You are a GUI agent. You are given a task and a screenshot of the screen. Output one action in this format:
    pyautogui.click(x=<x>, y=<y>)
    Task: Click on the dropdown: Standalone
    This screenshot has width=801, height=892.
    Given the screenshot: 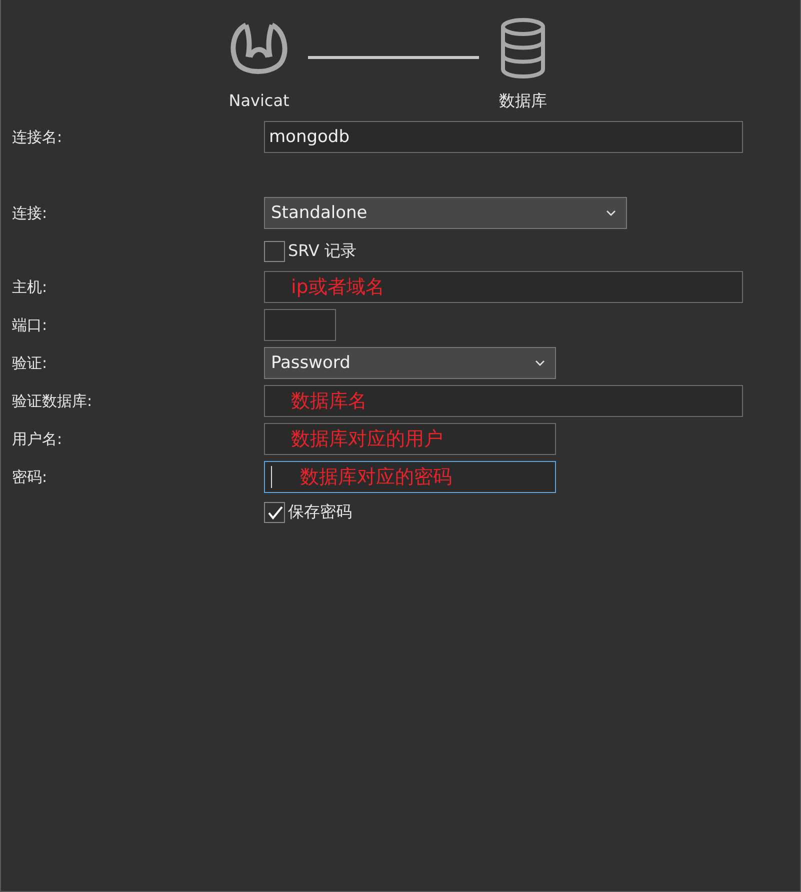 What is the action you would take?
    pyautogui.click(x=445, y=213)
    